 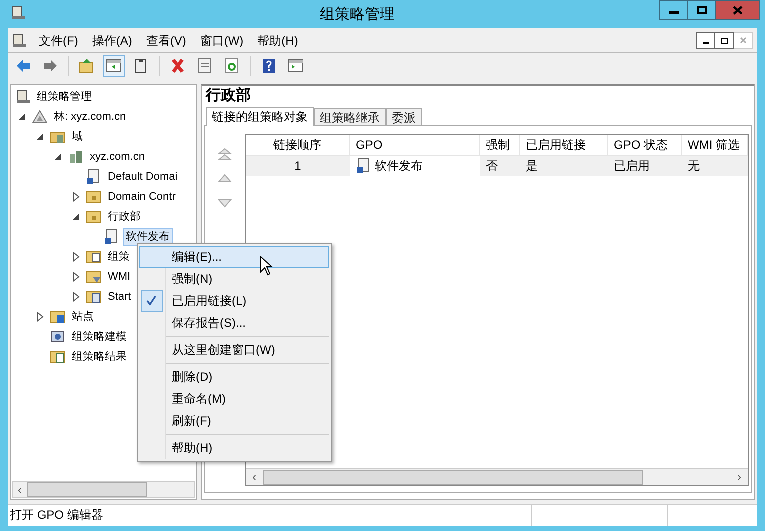 I want to click on close-button, so click(x=738, y=10).